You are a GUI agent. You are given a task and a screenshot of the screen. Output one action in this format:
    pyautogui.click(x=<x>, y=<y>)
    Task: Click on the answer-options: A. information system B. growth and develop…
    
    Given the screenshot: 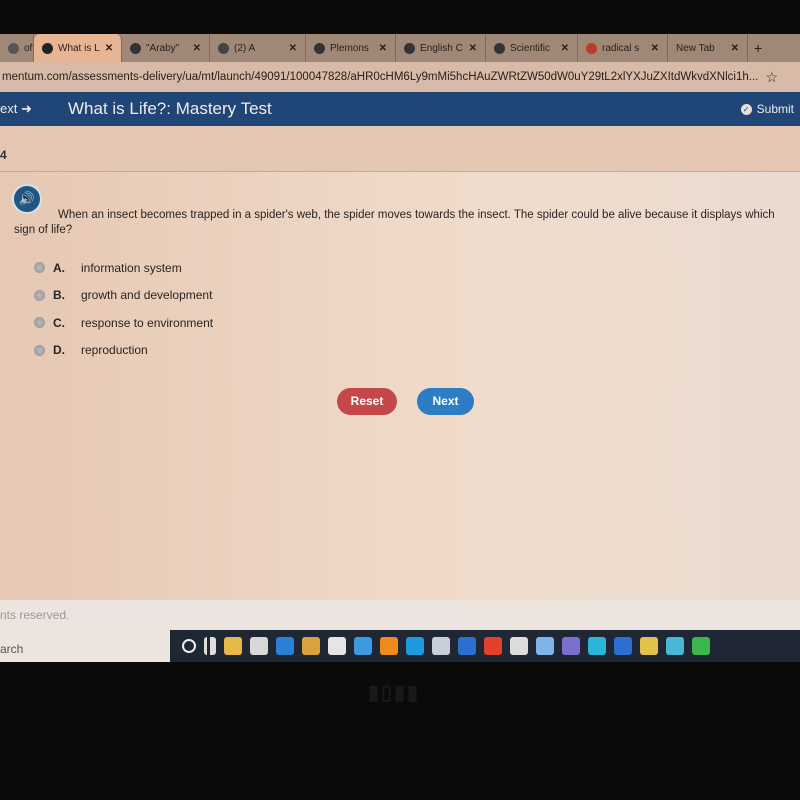 What is the action you would take?
    pyautogui.click(x=123, y=309)
    